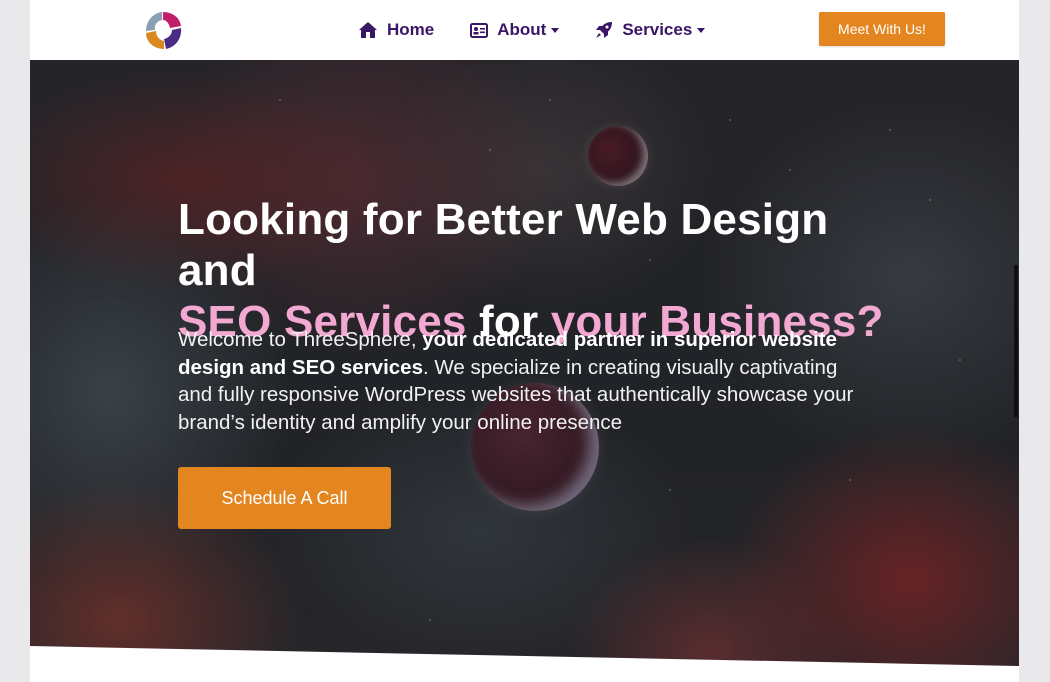  Describe the element at coordinates (163, 30) in the screenshot. I see `threesphere-logo` at that location.